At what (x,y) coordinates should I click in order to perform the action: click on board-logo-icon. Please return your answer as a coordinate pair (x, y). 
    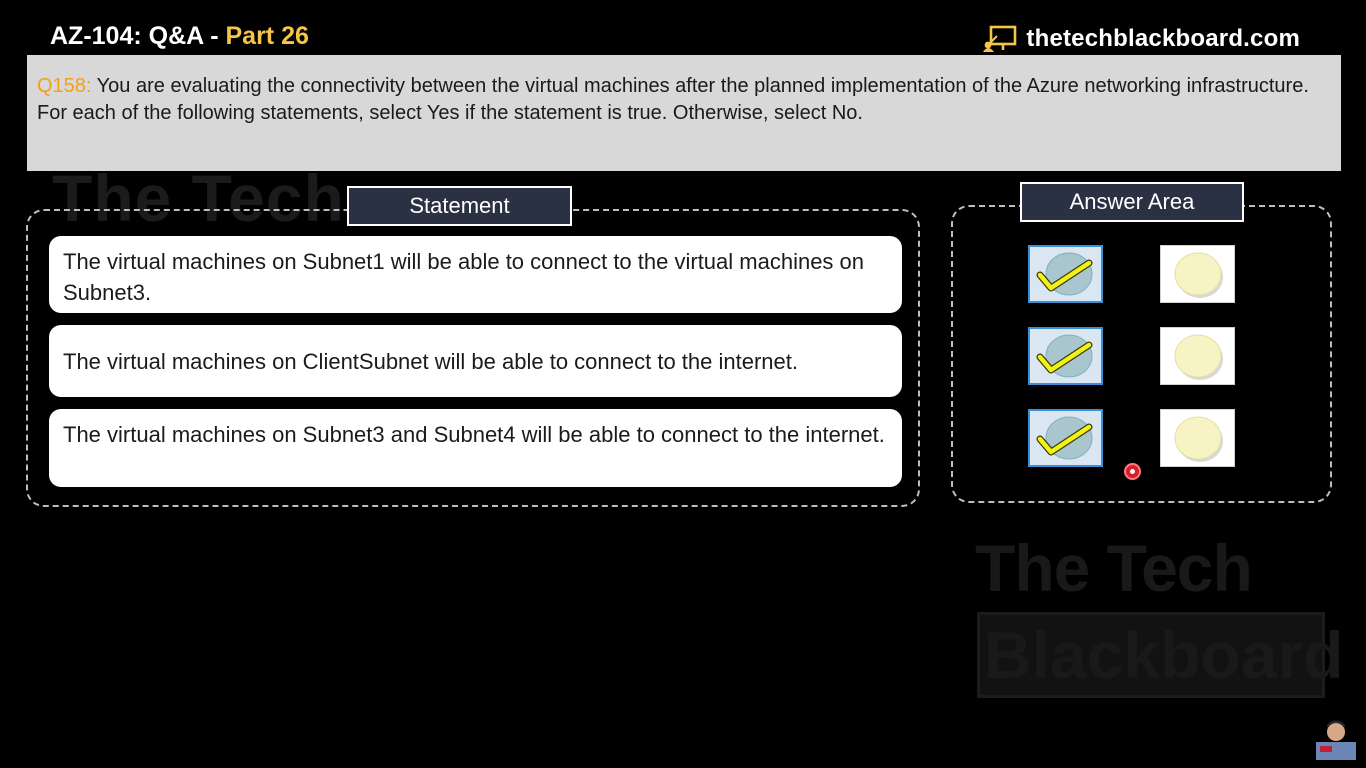
    Looking at the image, I should click on (1000, 39).